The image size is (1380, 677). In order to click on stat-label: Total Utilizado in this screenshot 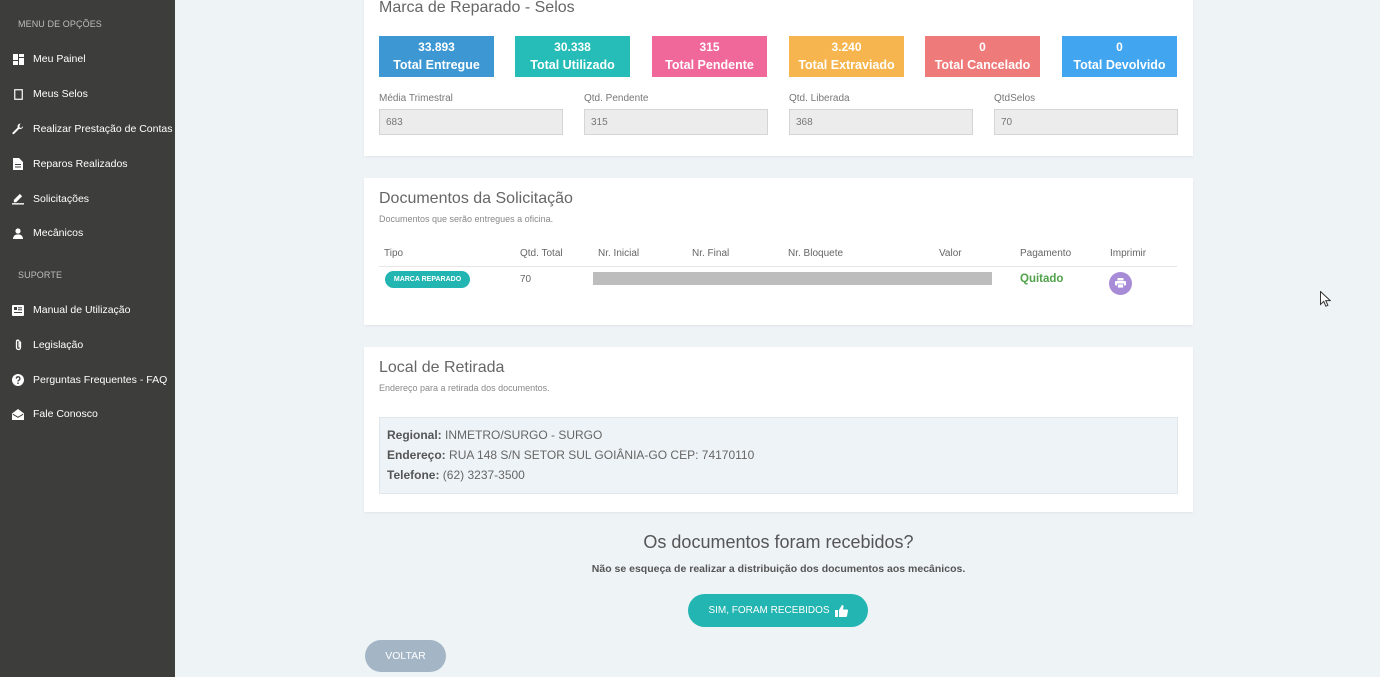, I will do `click(572, 65)`.